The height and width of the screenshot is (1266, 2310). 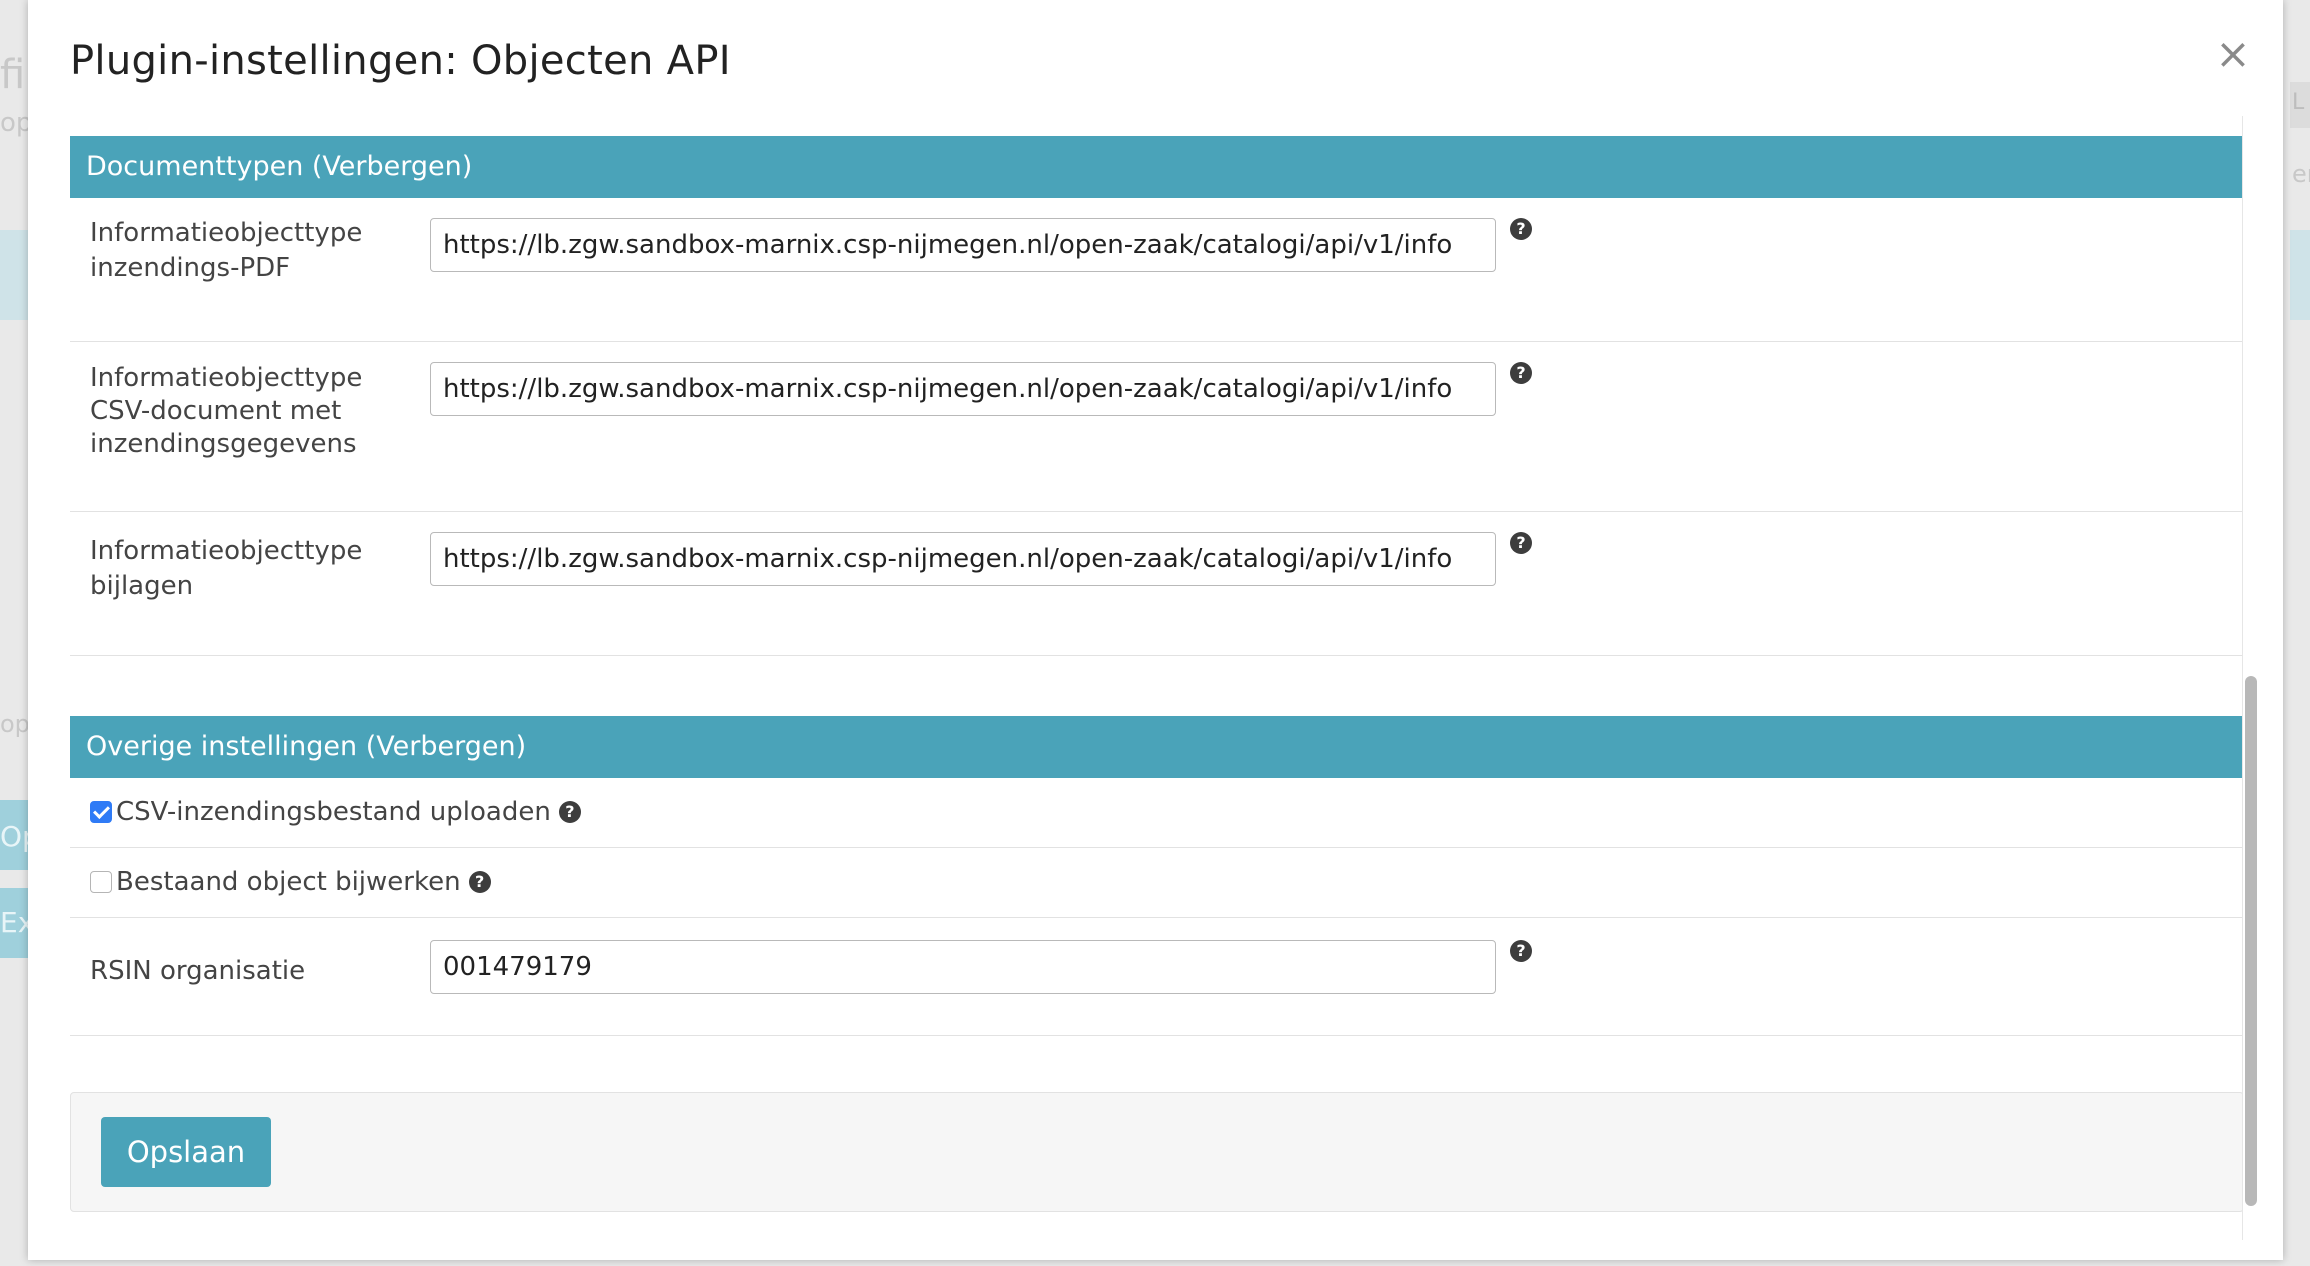 I want to click on close-icon: ×, so click(x=2233, y=54).